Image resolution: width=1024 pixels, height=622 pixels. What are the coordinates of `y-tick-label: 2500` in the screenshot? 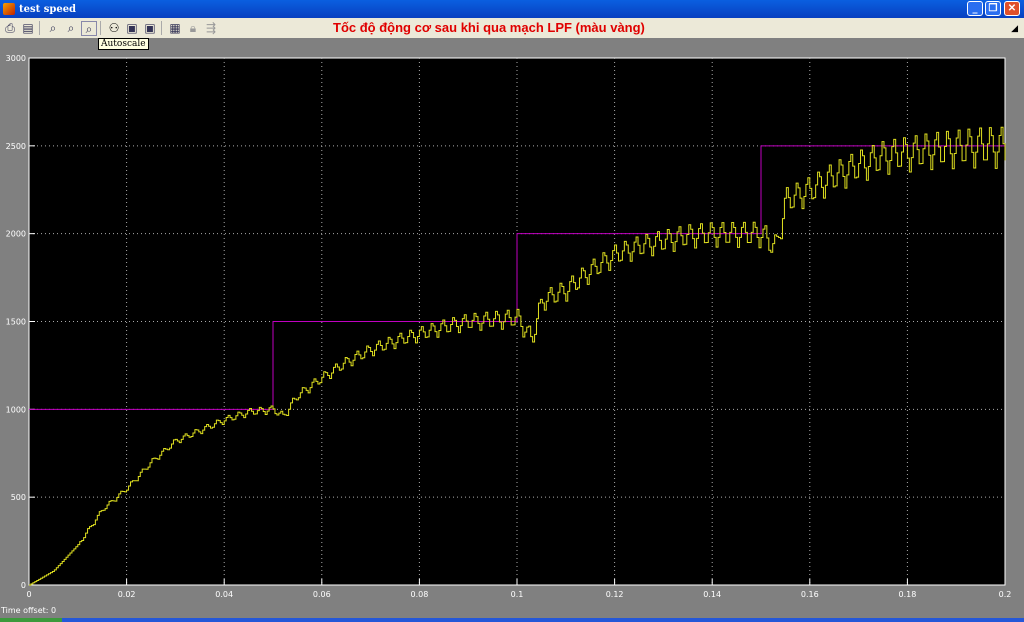 It's located at (16, 146).